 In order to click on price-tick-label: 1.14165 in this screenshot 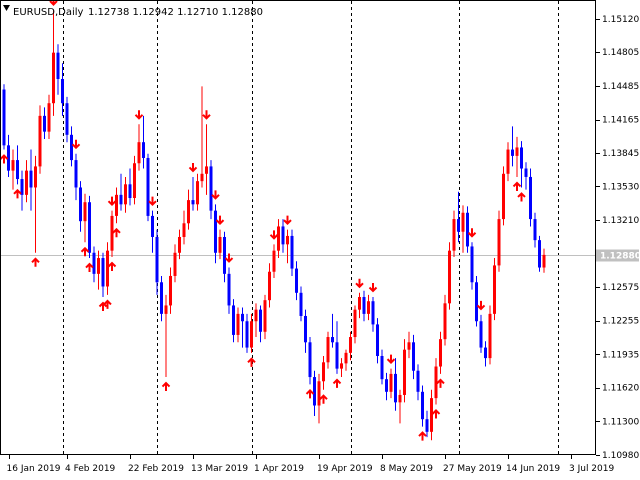, I will do `click(620, 121)`.